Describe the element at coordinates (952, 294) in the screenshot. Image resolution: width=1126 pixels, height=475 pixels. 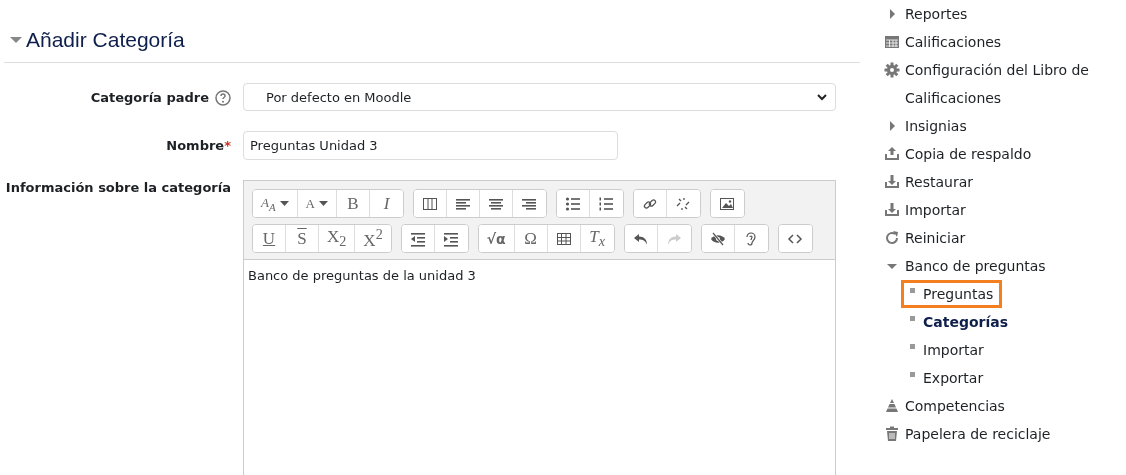
I see `sidebar-subitem: Preguntas` at that location.